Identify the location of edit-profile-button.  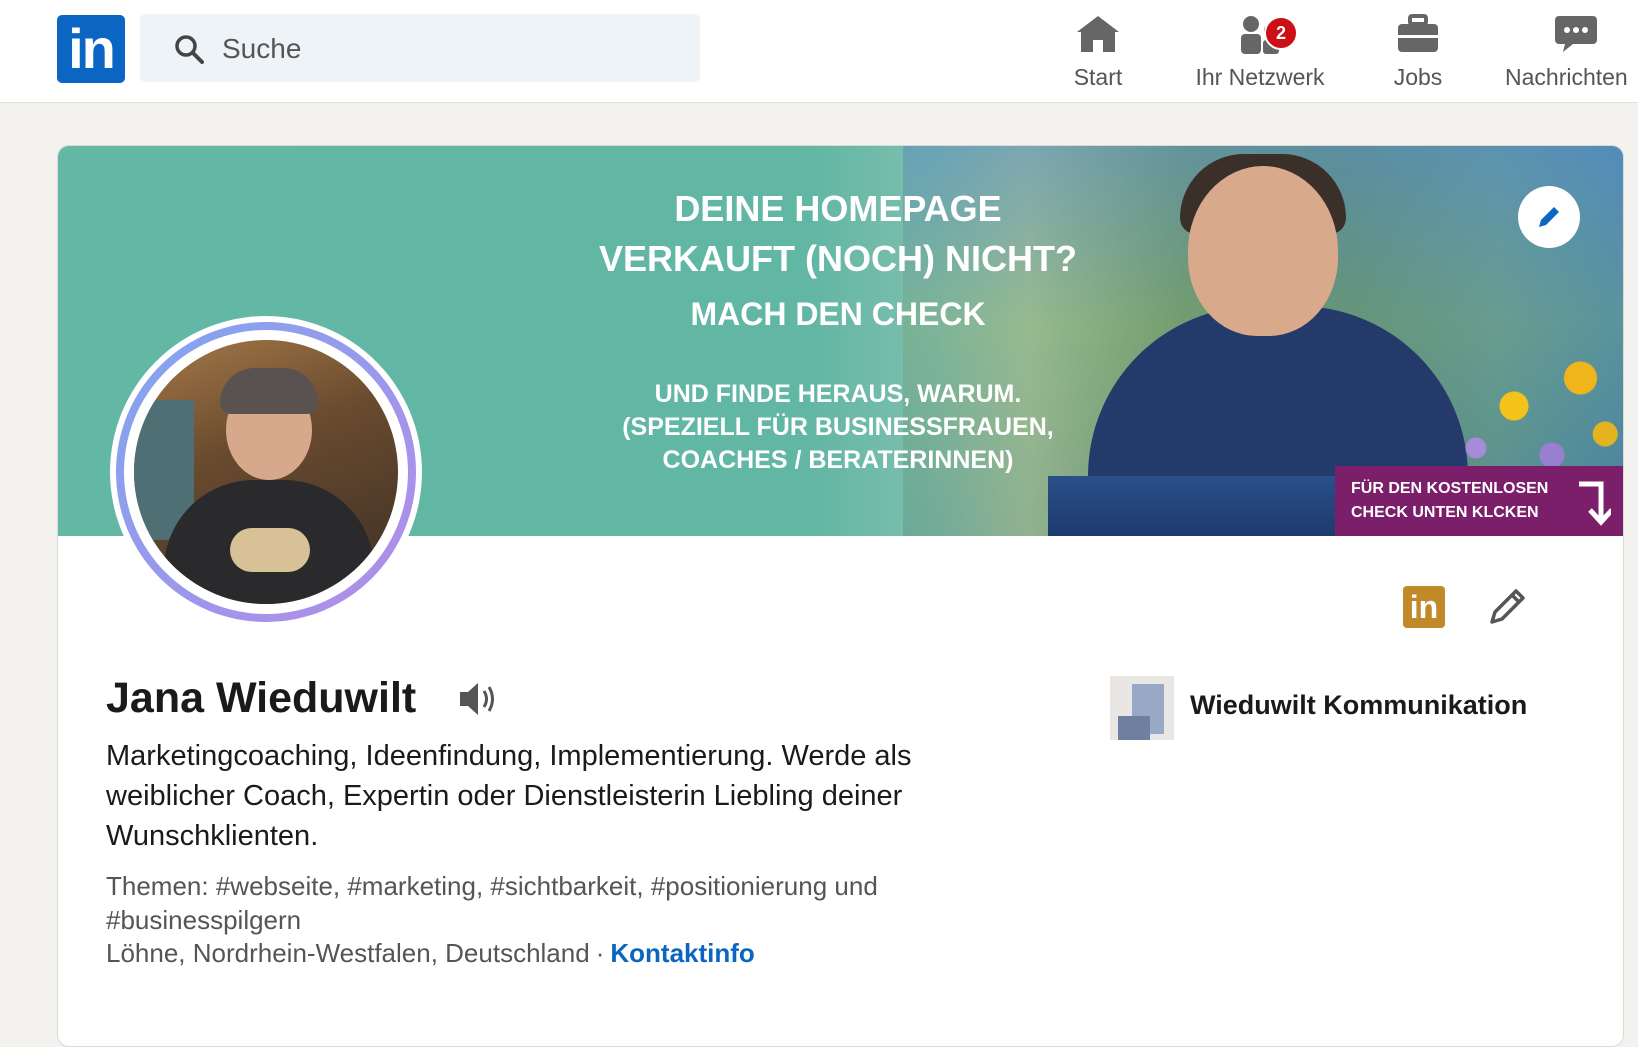
(1508, 606).